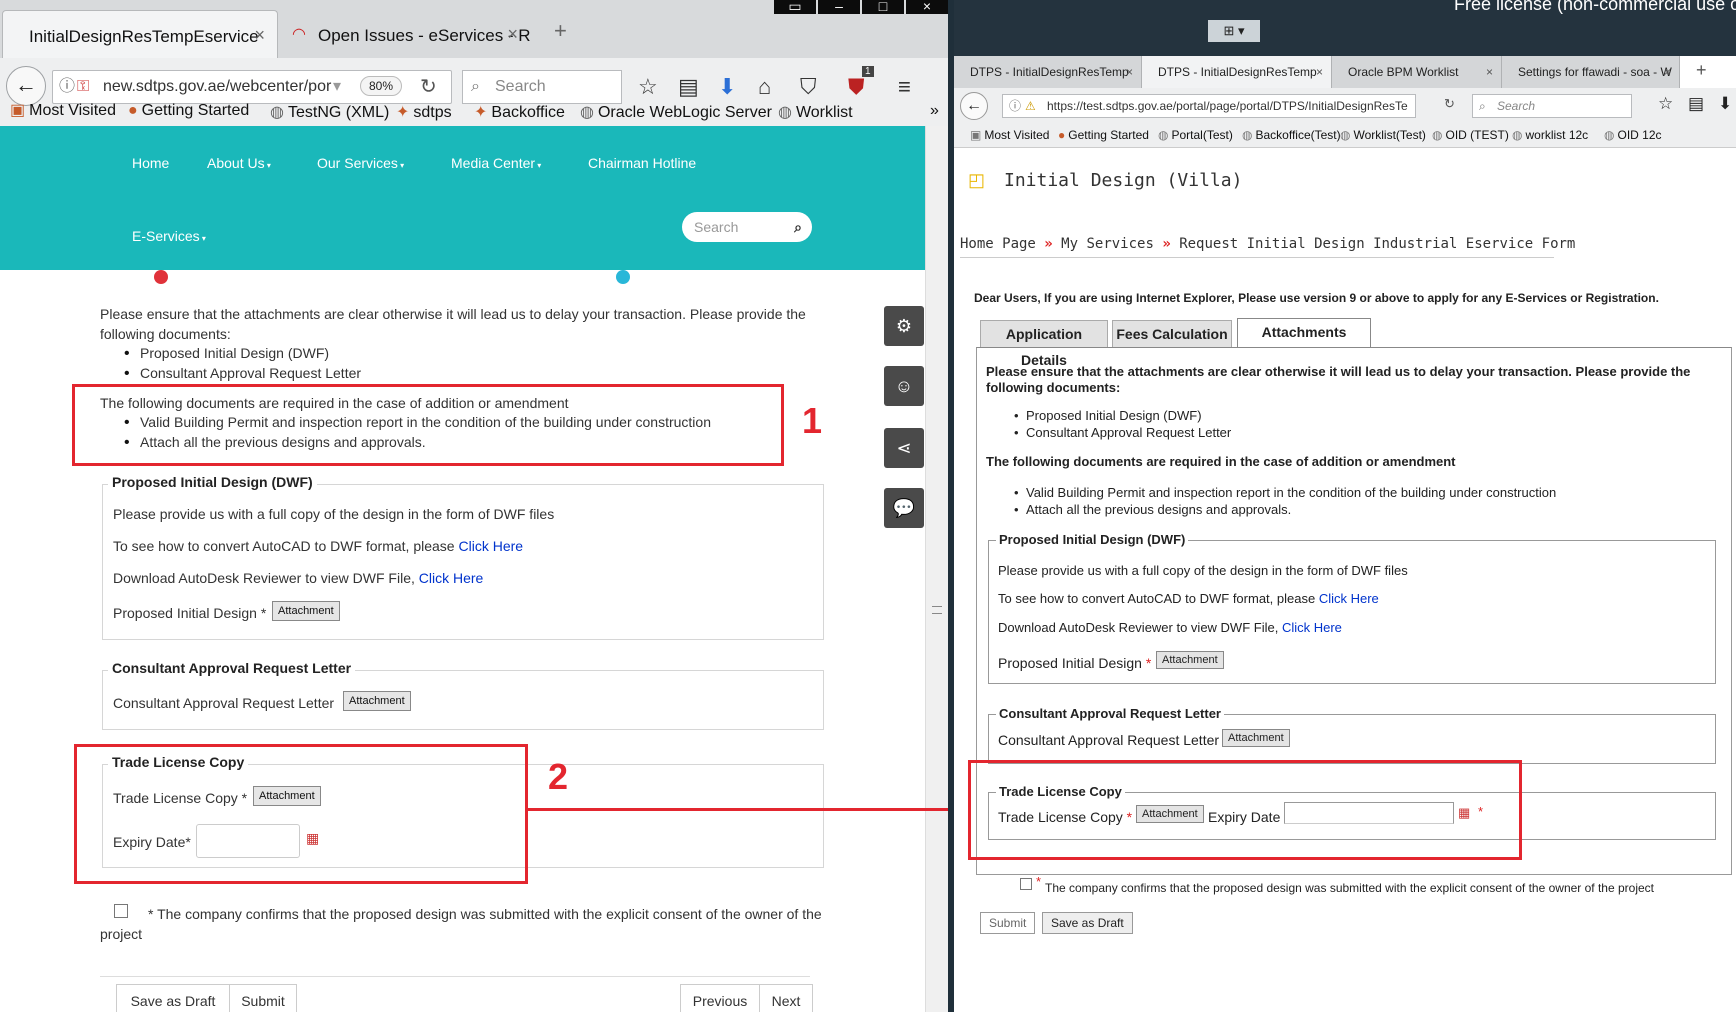  I want to click on back-button: ←, so click(974, 106).